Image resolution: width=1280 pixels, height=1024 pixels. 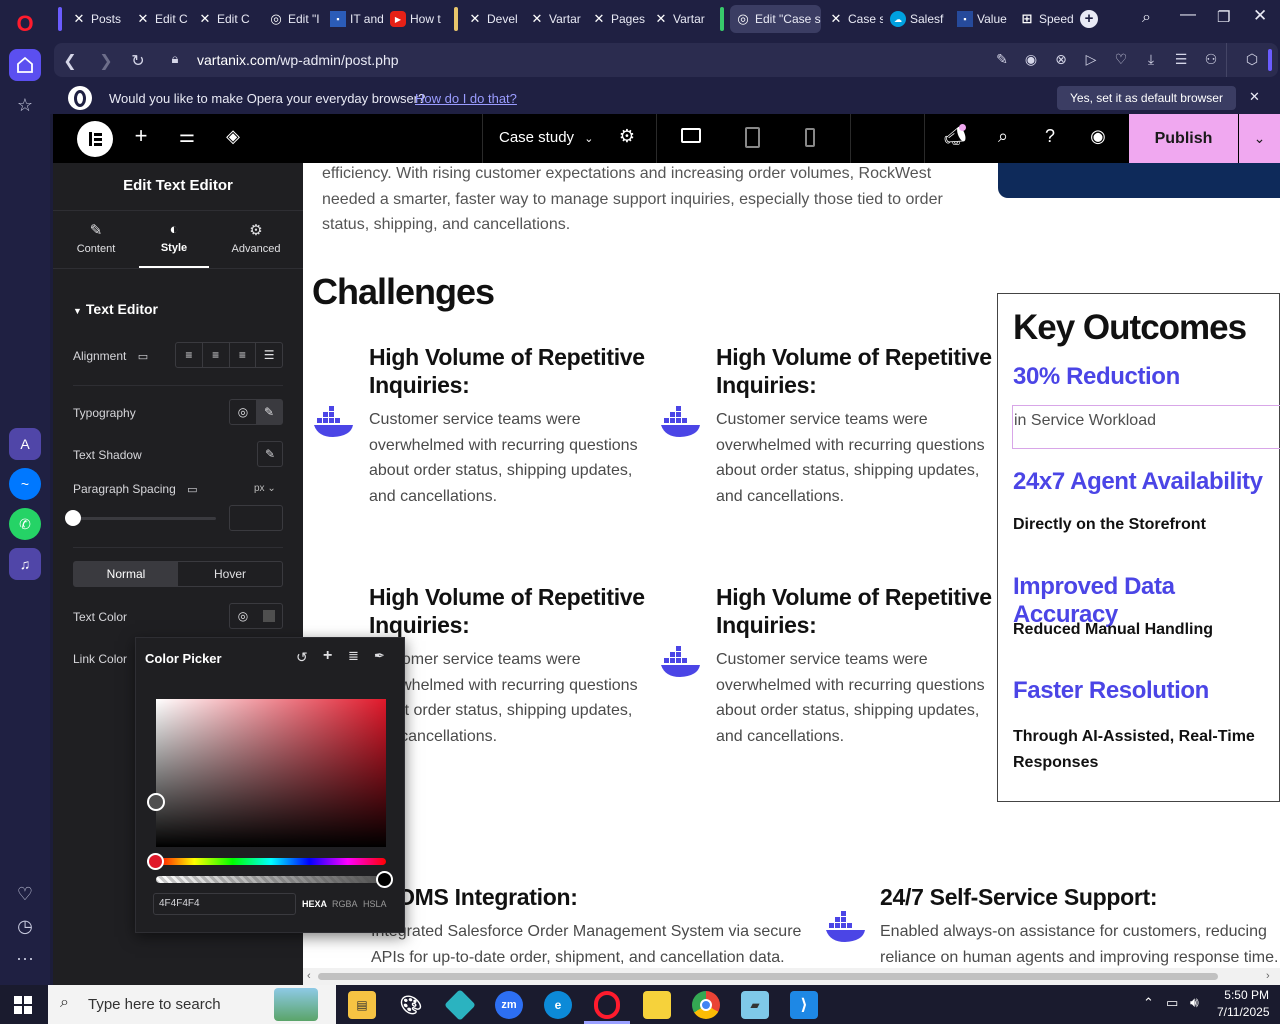 I want to click on global-colors-icon: ≣, so click(x=353, y=656).